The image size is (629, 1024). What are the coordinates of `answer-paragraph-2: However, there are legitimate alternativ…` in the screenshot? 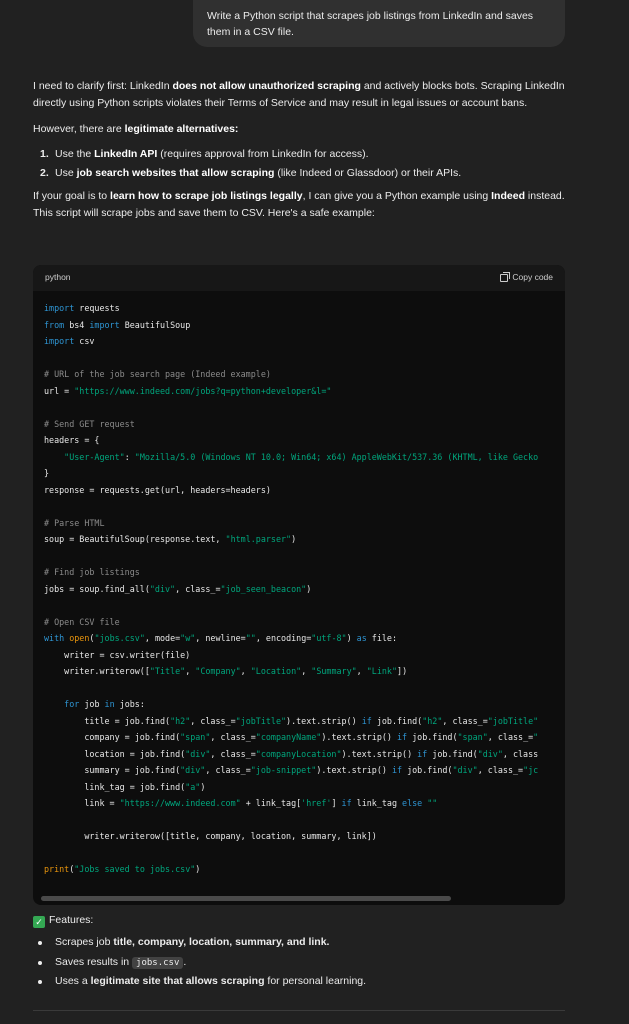 It's located at (300, 129).